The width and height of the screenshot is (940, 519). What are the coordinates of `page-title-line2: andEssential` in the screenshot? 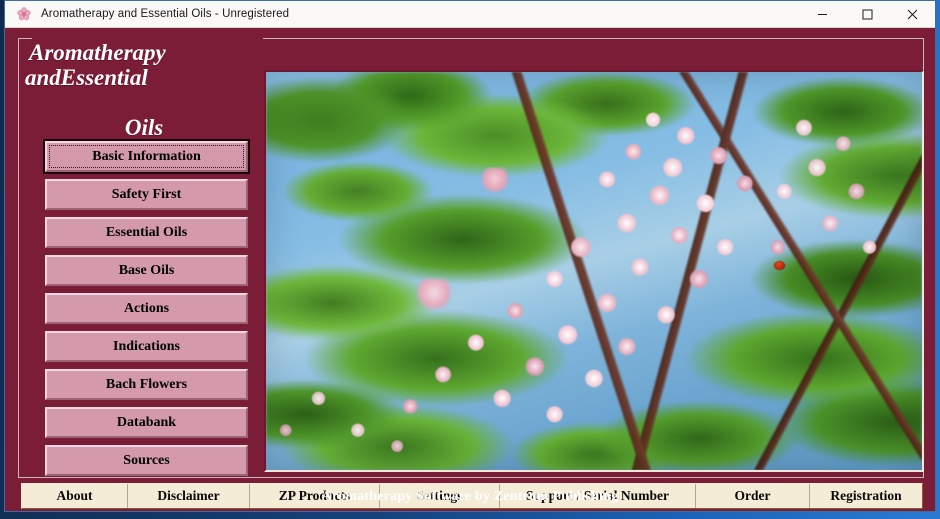 It's located at (143, 90).